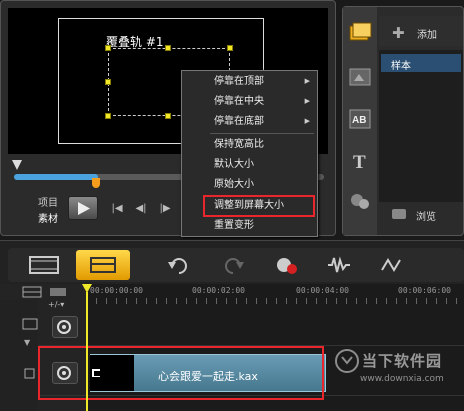 Image resolution: width=464 pixels, height=411 pixels. I want to click on menu-item-dock-bottom: 停靠在底部 ▶, so click(249, 121).